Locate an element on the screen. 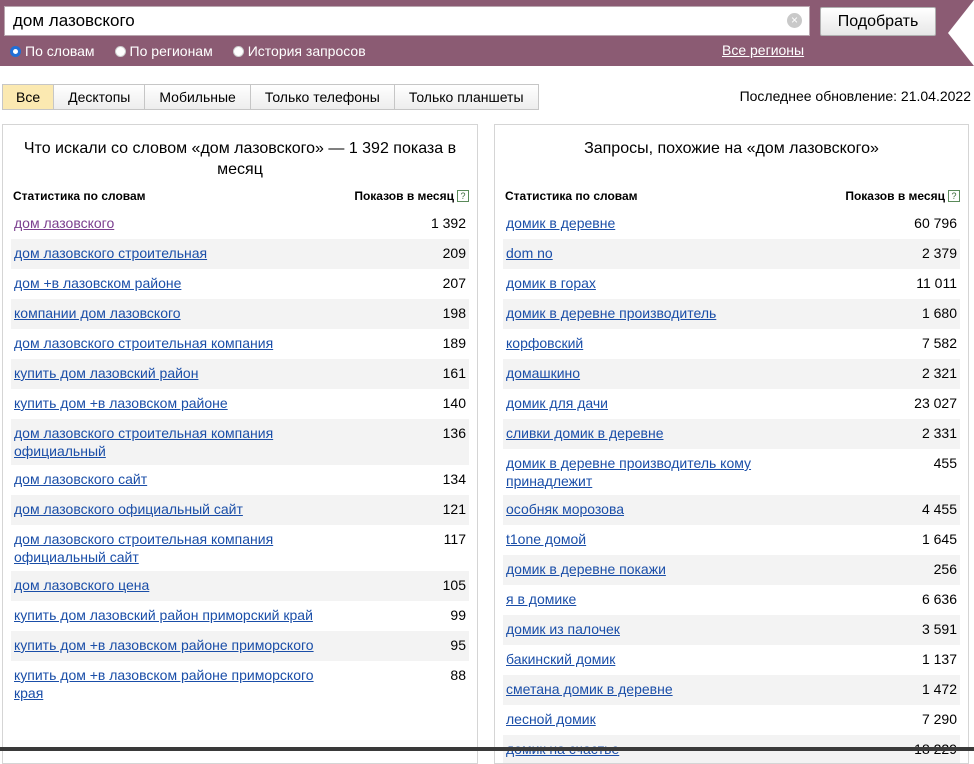 Image resolution: width=974 pixels, height=764 pixels. tab-desktops: Десктопы is located at coordinates (100, 97).